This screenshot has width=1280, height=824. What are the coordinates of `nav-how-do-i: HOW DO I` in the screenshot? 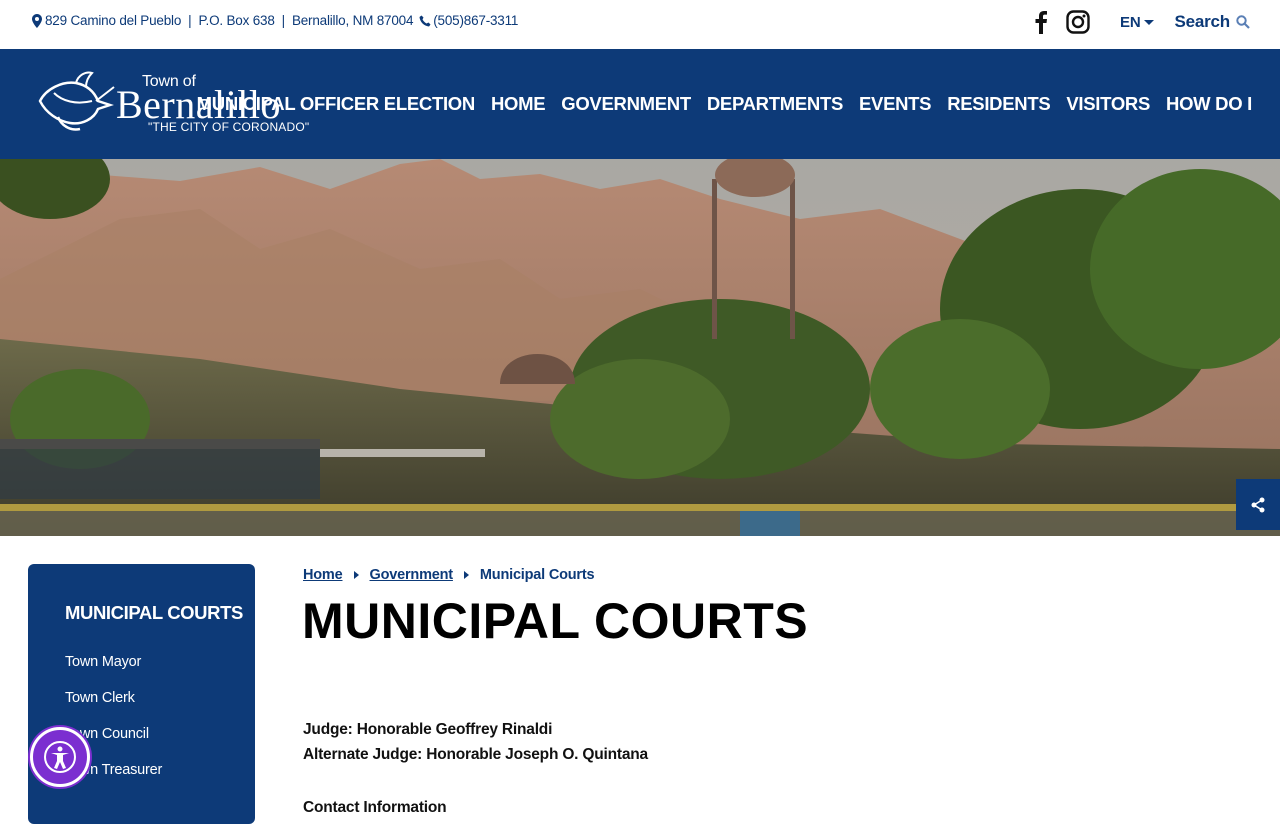 It's located at (1209, 104).